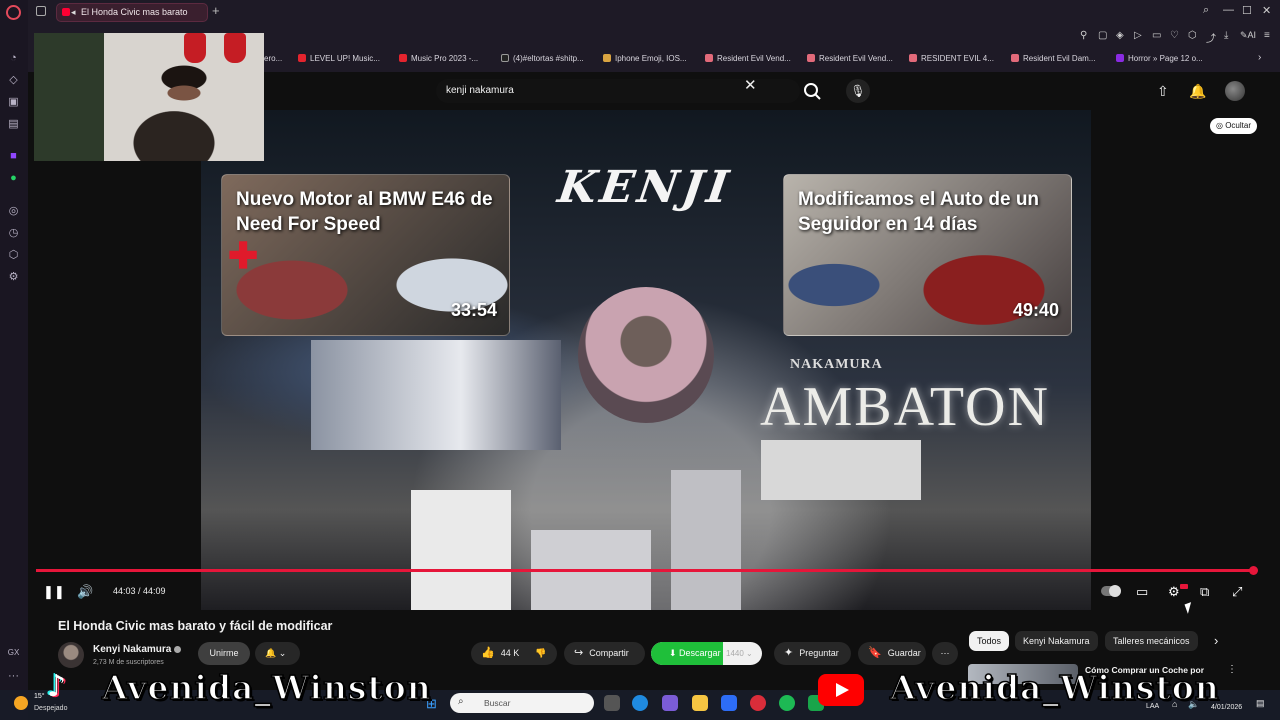 The height and width of the screenshot is (720, 1280). What do you see at coordinates (235, 48) in the screenshot?
I see `stocking-decoration` at bounding box center [235, 48].